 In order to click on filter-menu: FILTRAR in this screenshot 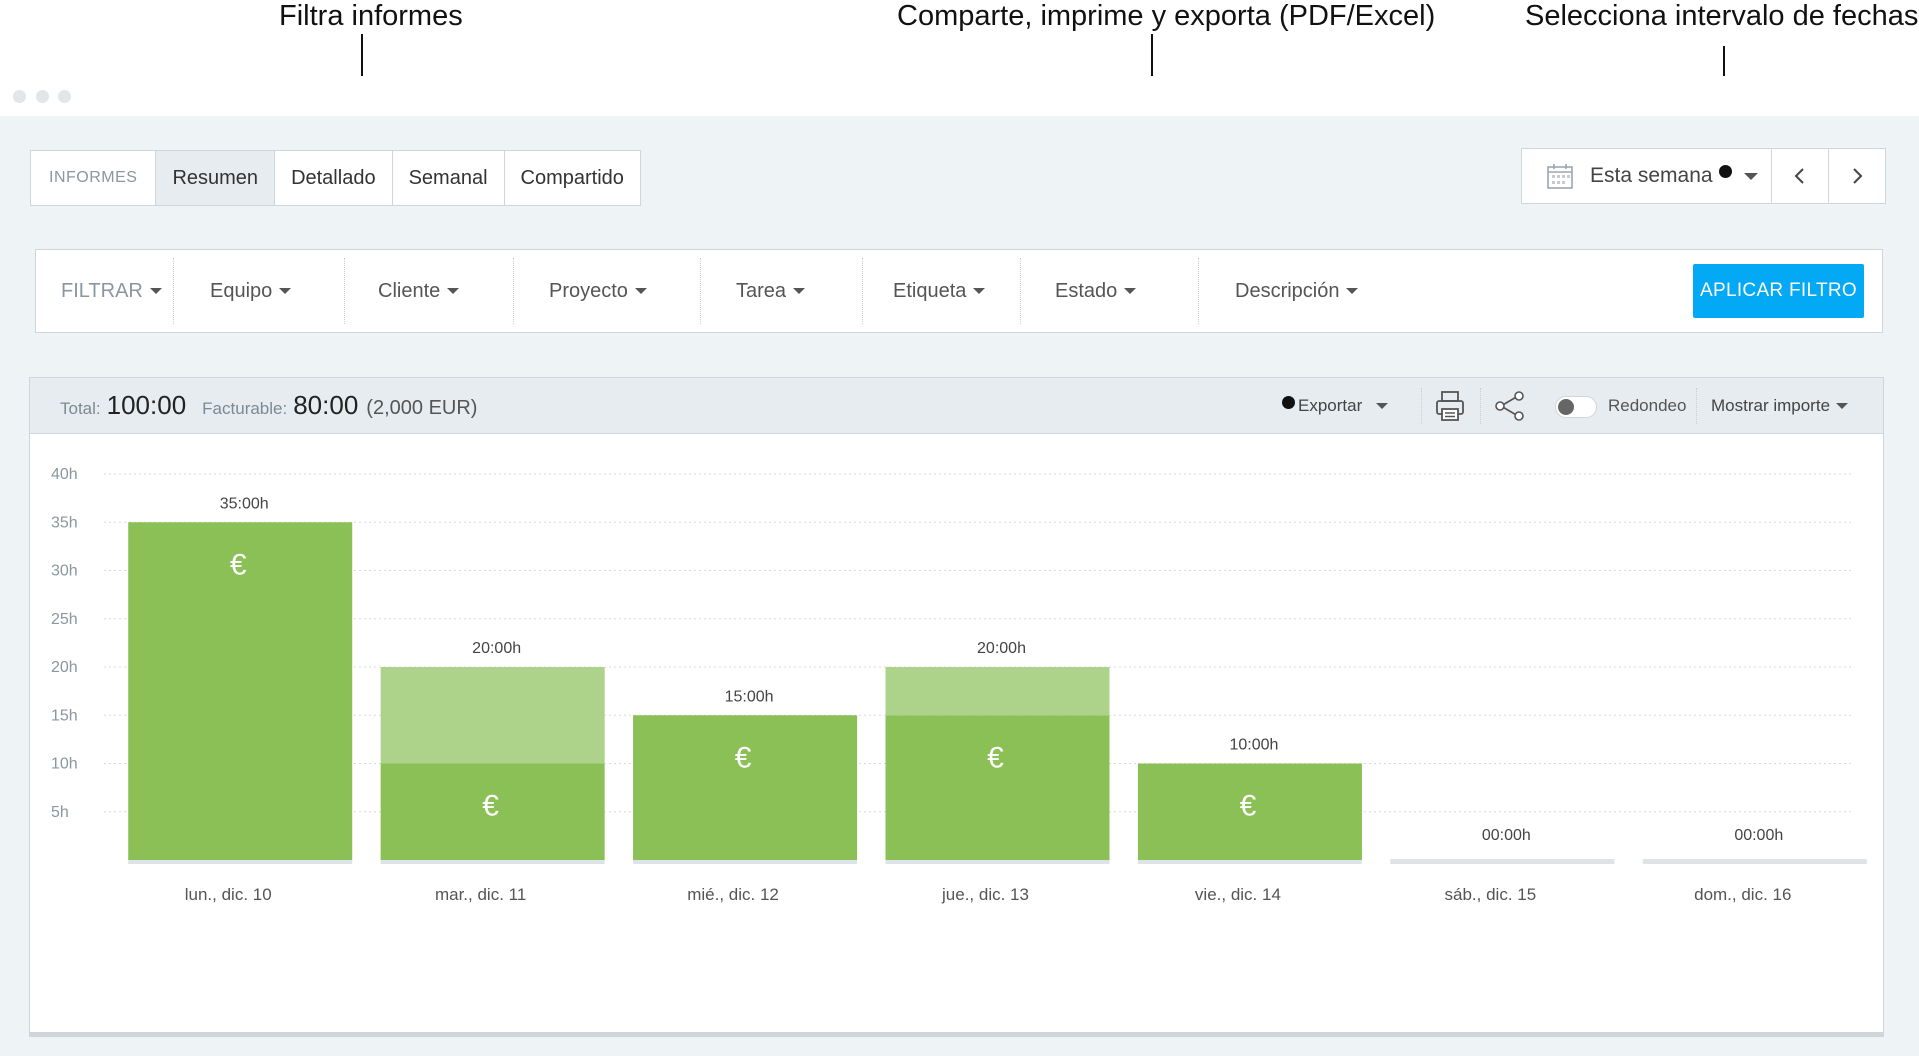, I will do `click(111, 291)`.